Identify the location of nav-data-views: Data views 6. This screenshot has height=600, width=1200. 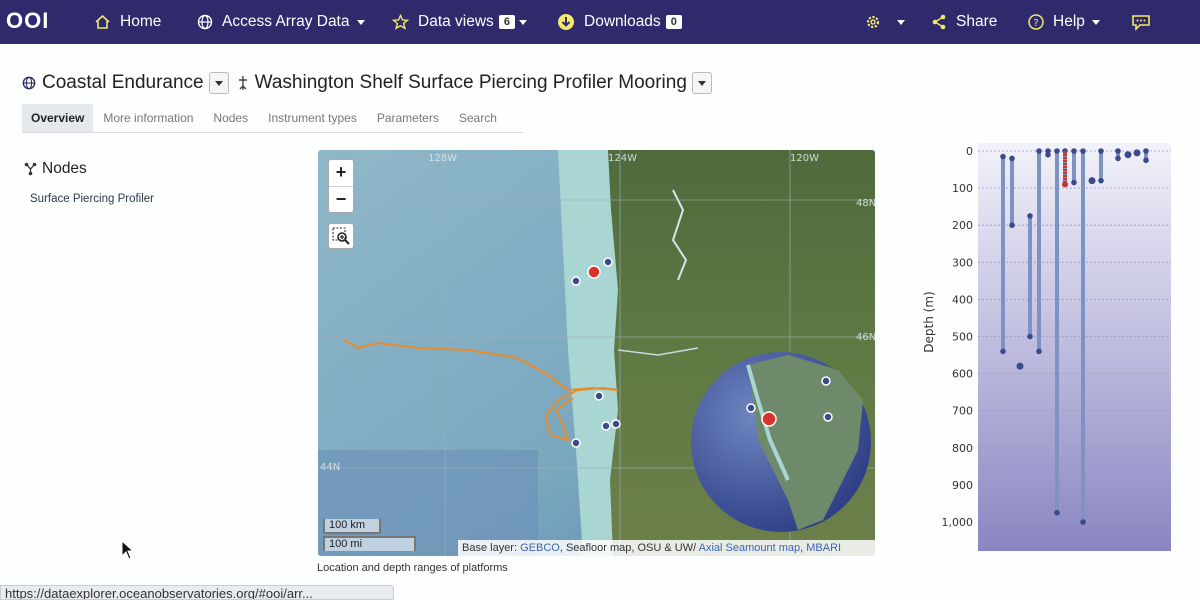
(459, 22).